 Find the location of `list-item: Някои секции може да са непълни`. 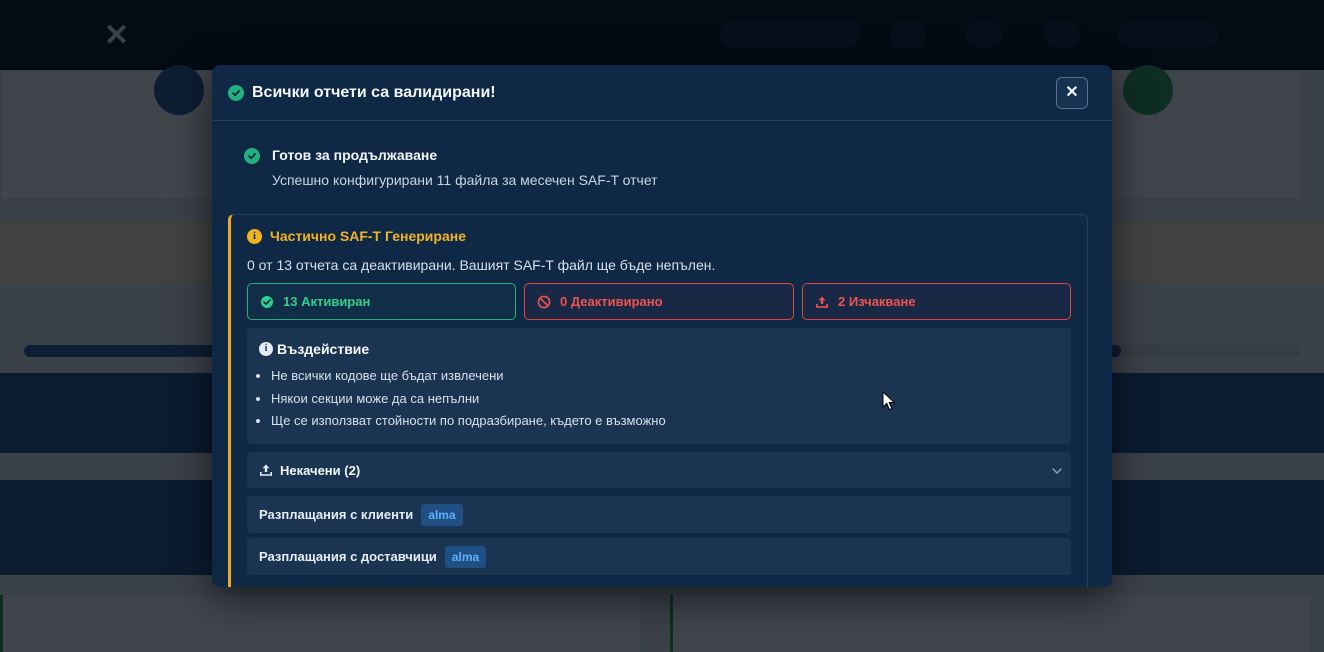

list-item: Някои секции може да са непълни is located at coordinates (468, 402).